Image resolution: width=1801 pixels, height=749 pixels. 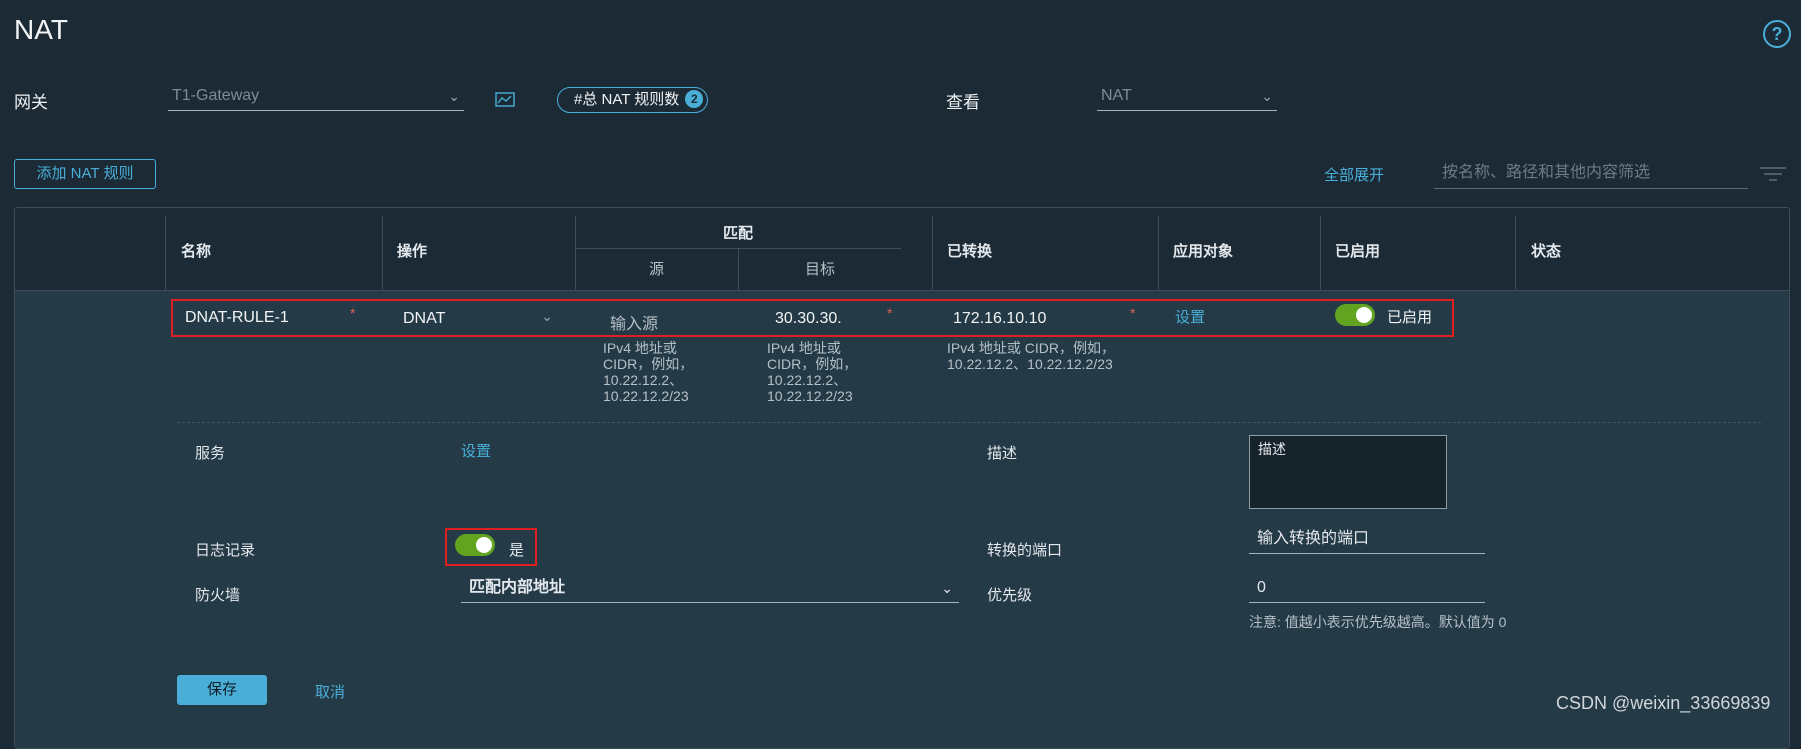 What do you see at coordinates (222, 690) in the screenshot?
I see `save-button: 保存` at bounding box center [222, 690].